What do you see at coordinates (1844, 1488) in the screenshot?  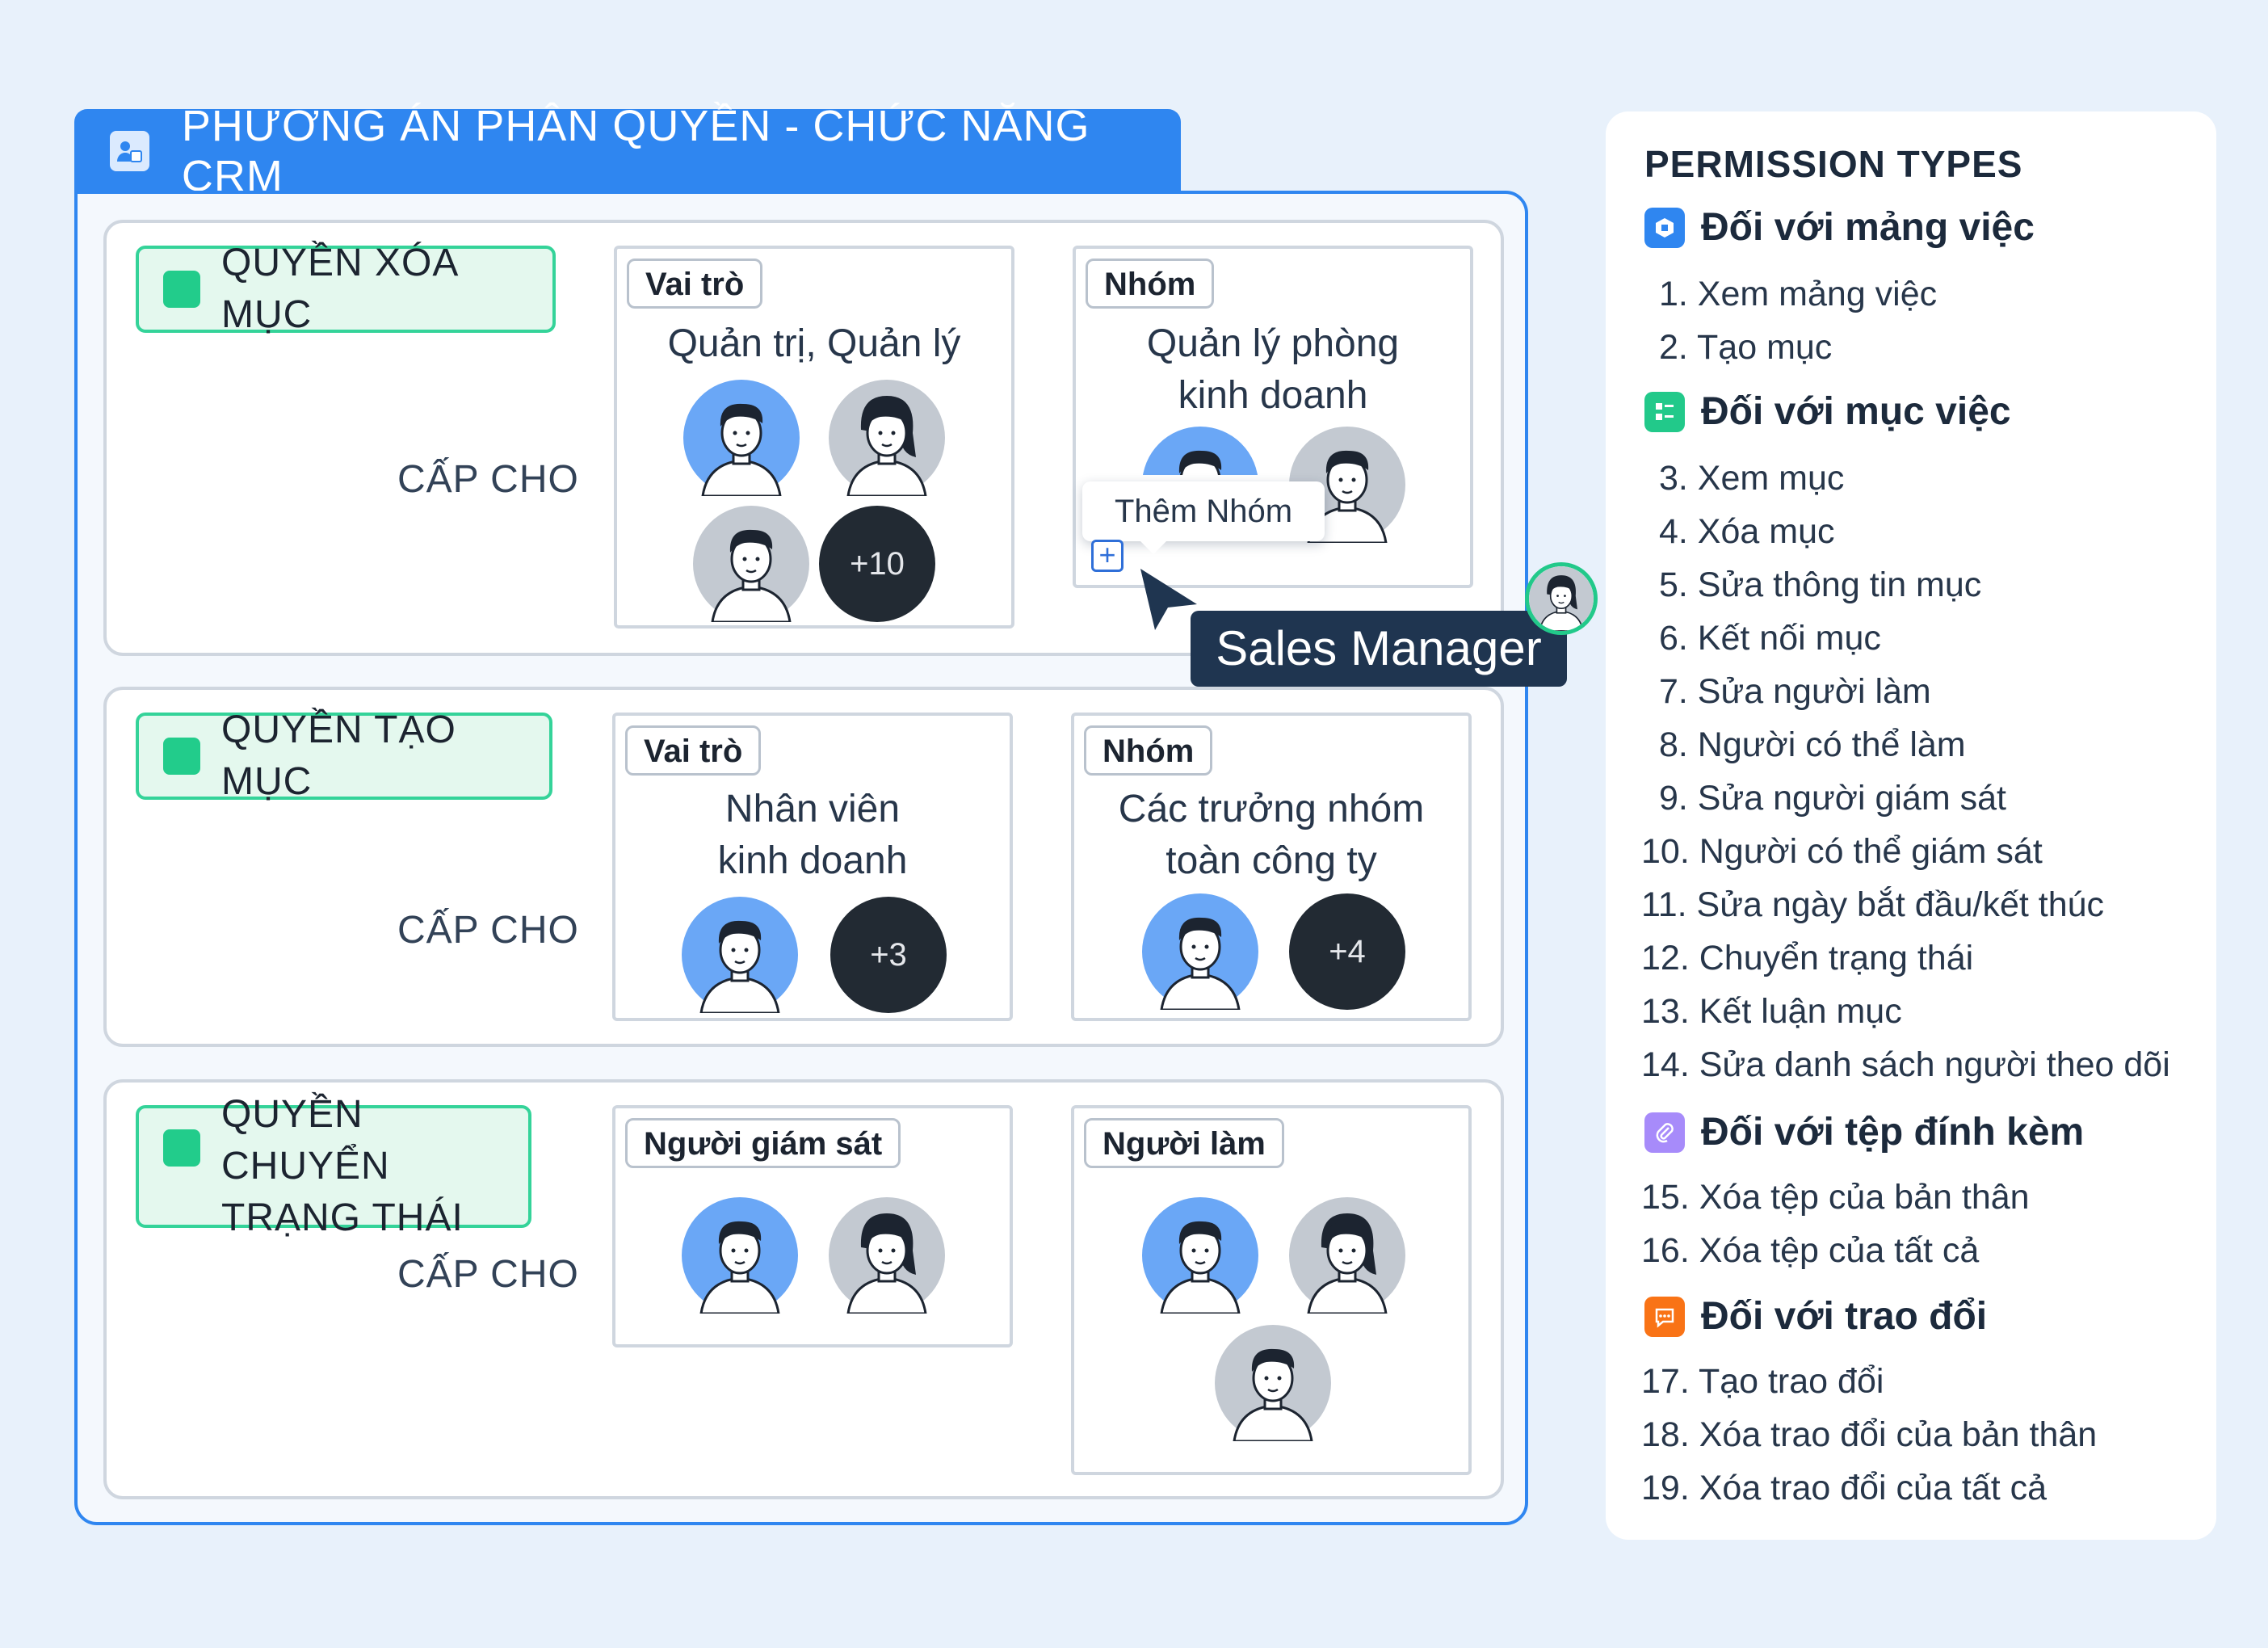 I see `legend-item: 19. Xóa trao đổi của tất cả` at bounding box center [1844, 1488].